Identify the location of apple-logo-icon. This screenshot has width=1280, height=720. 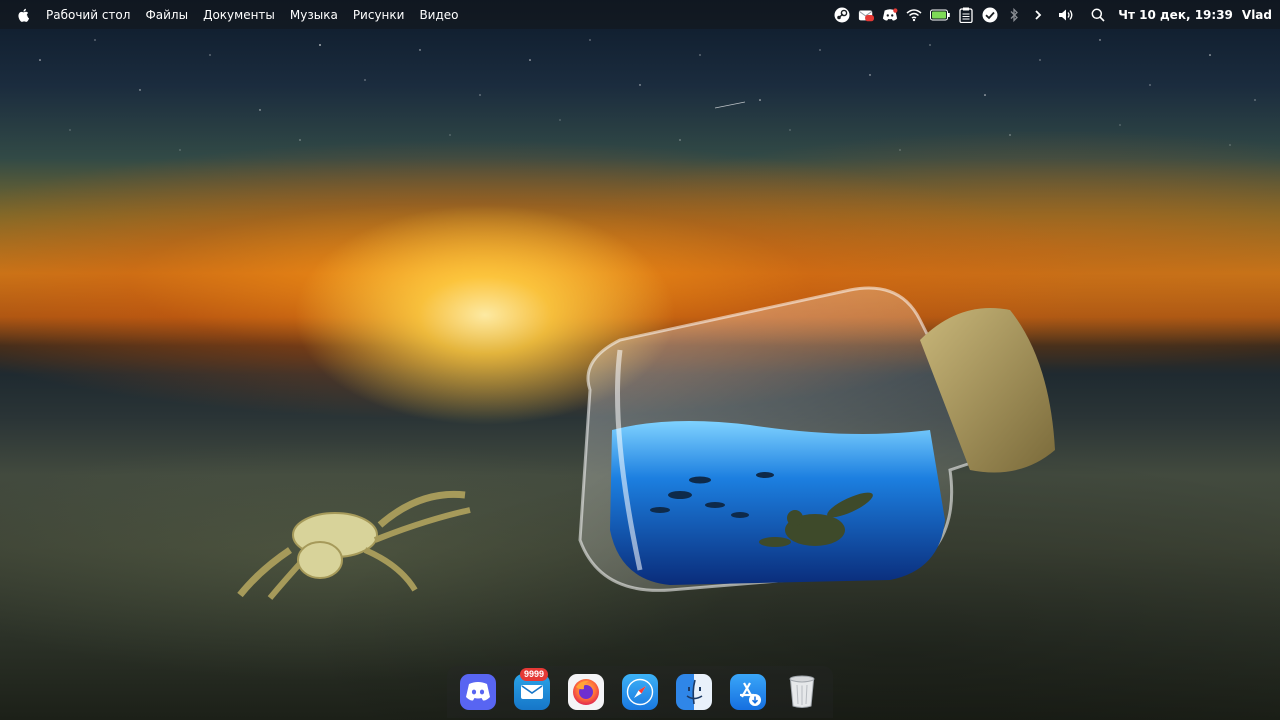
(23, 15).